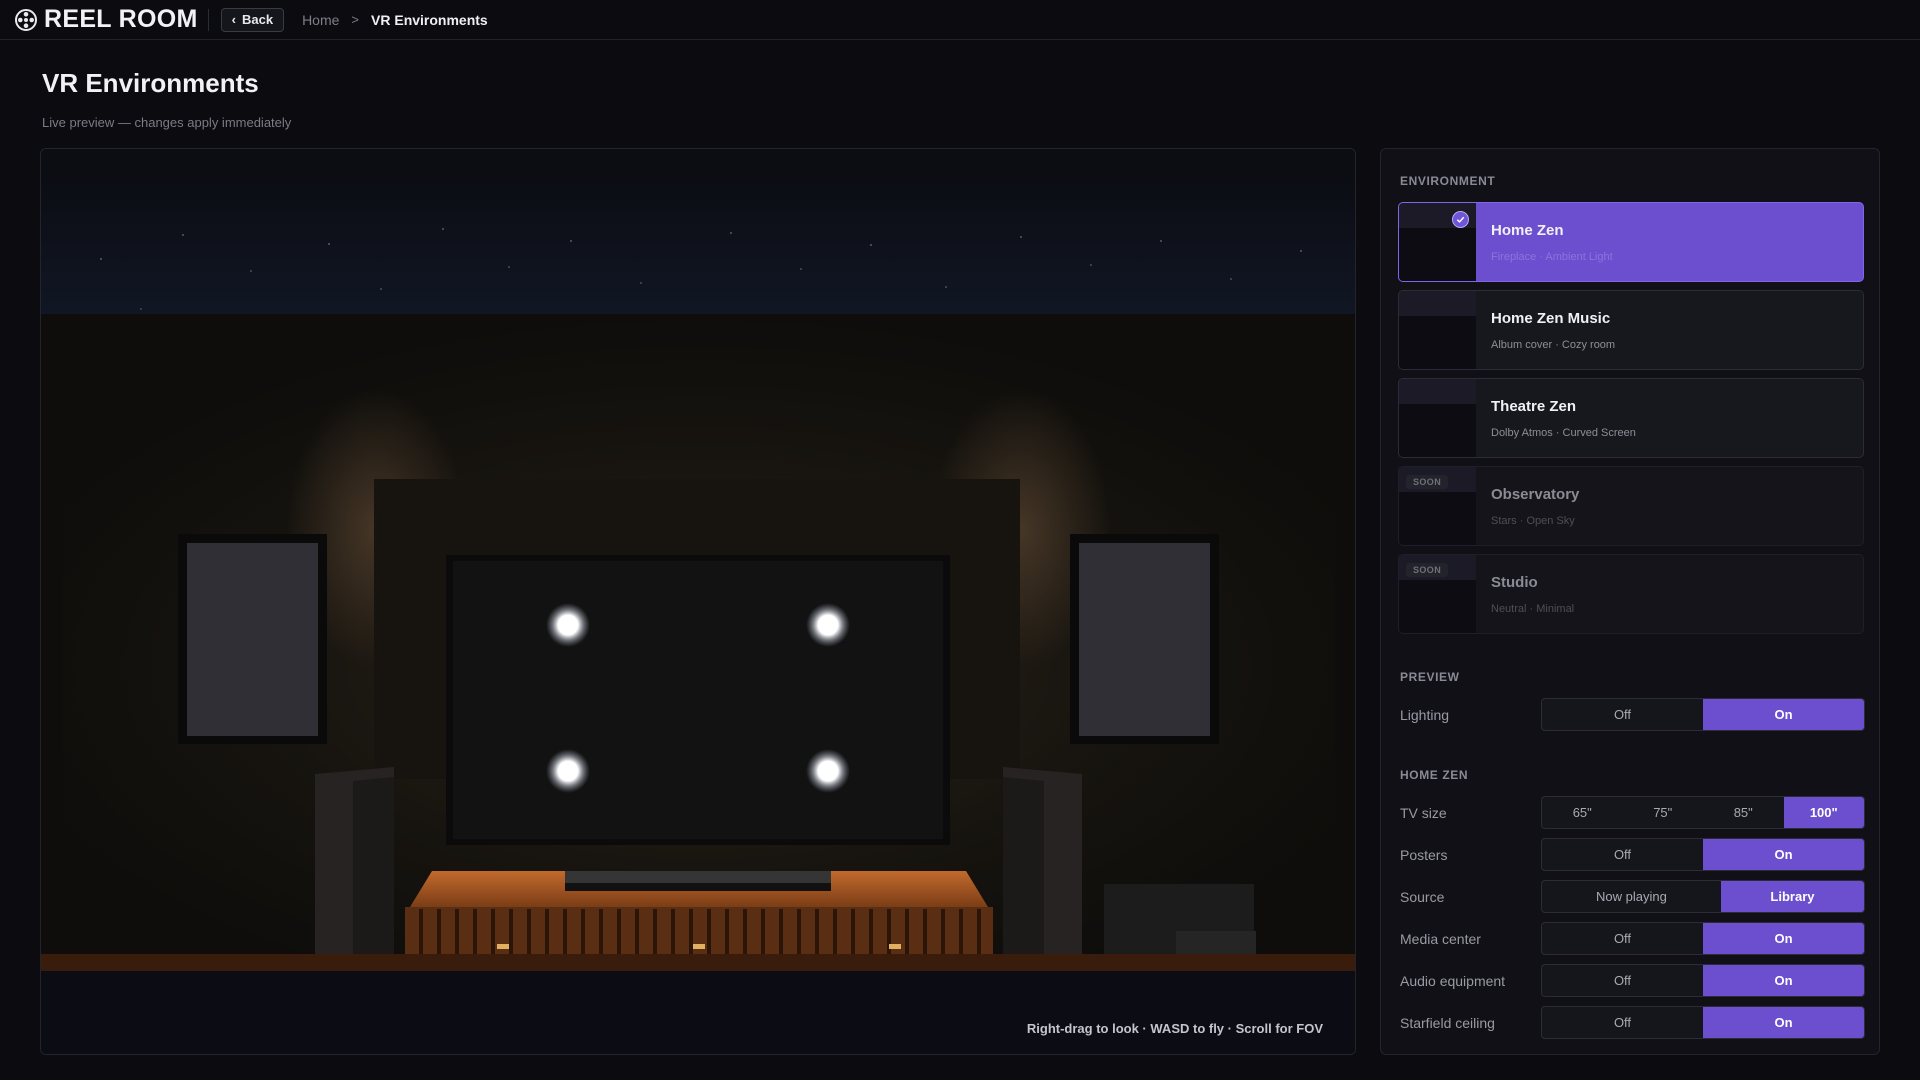 This screenshot has width=1920, height=1080. I want to click on env-name: Observatory, so click(1535, 494).